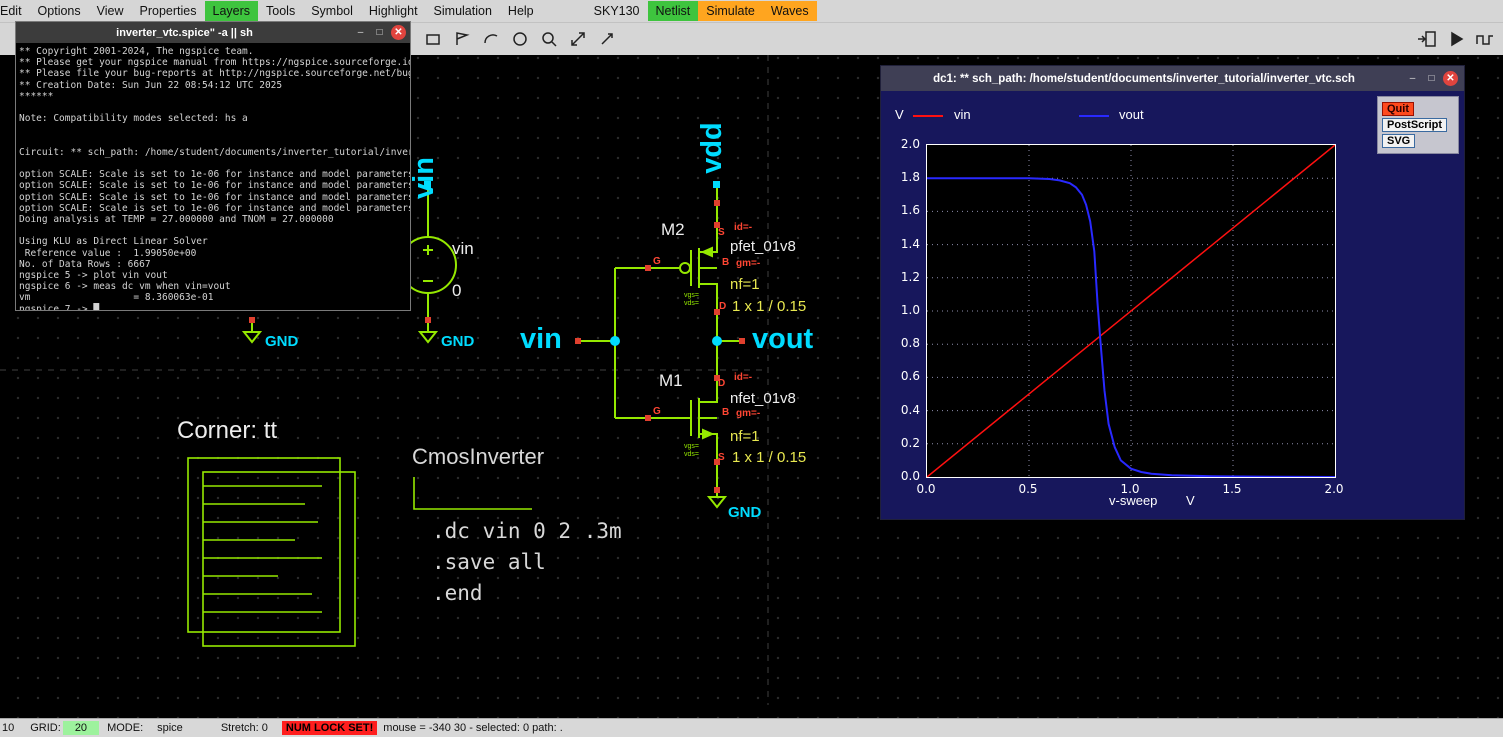 The height and width of the screenshot is (737, 1503). I want to click on menu-properties: Properties, so click(168, 11).